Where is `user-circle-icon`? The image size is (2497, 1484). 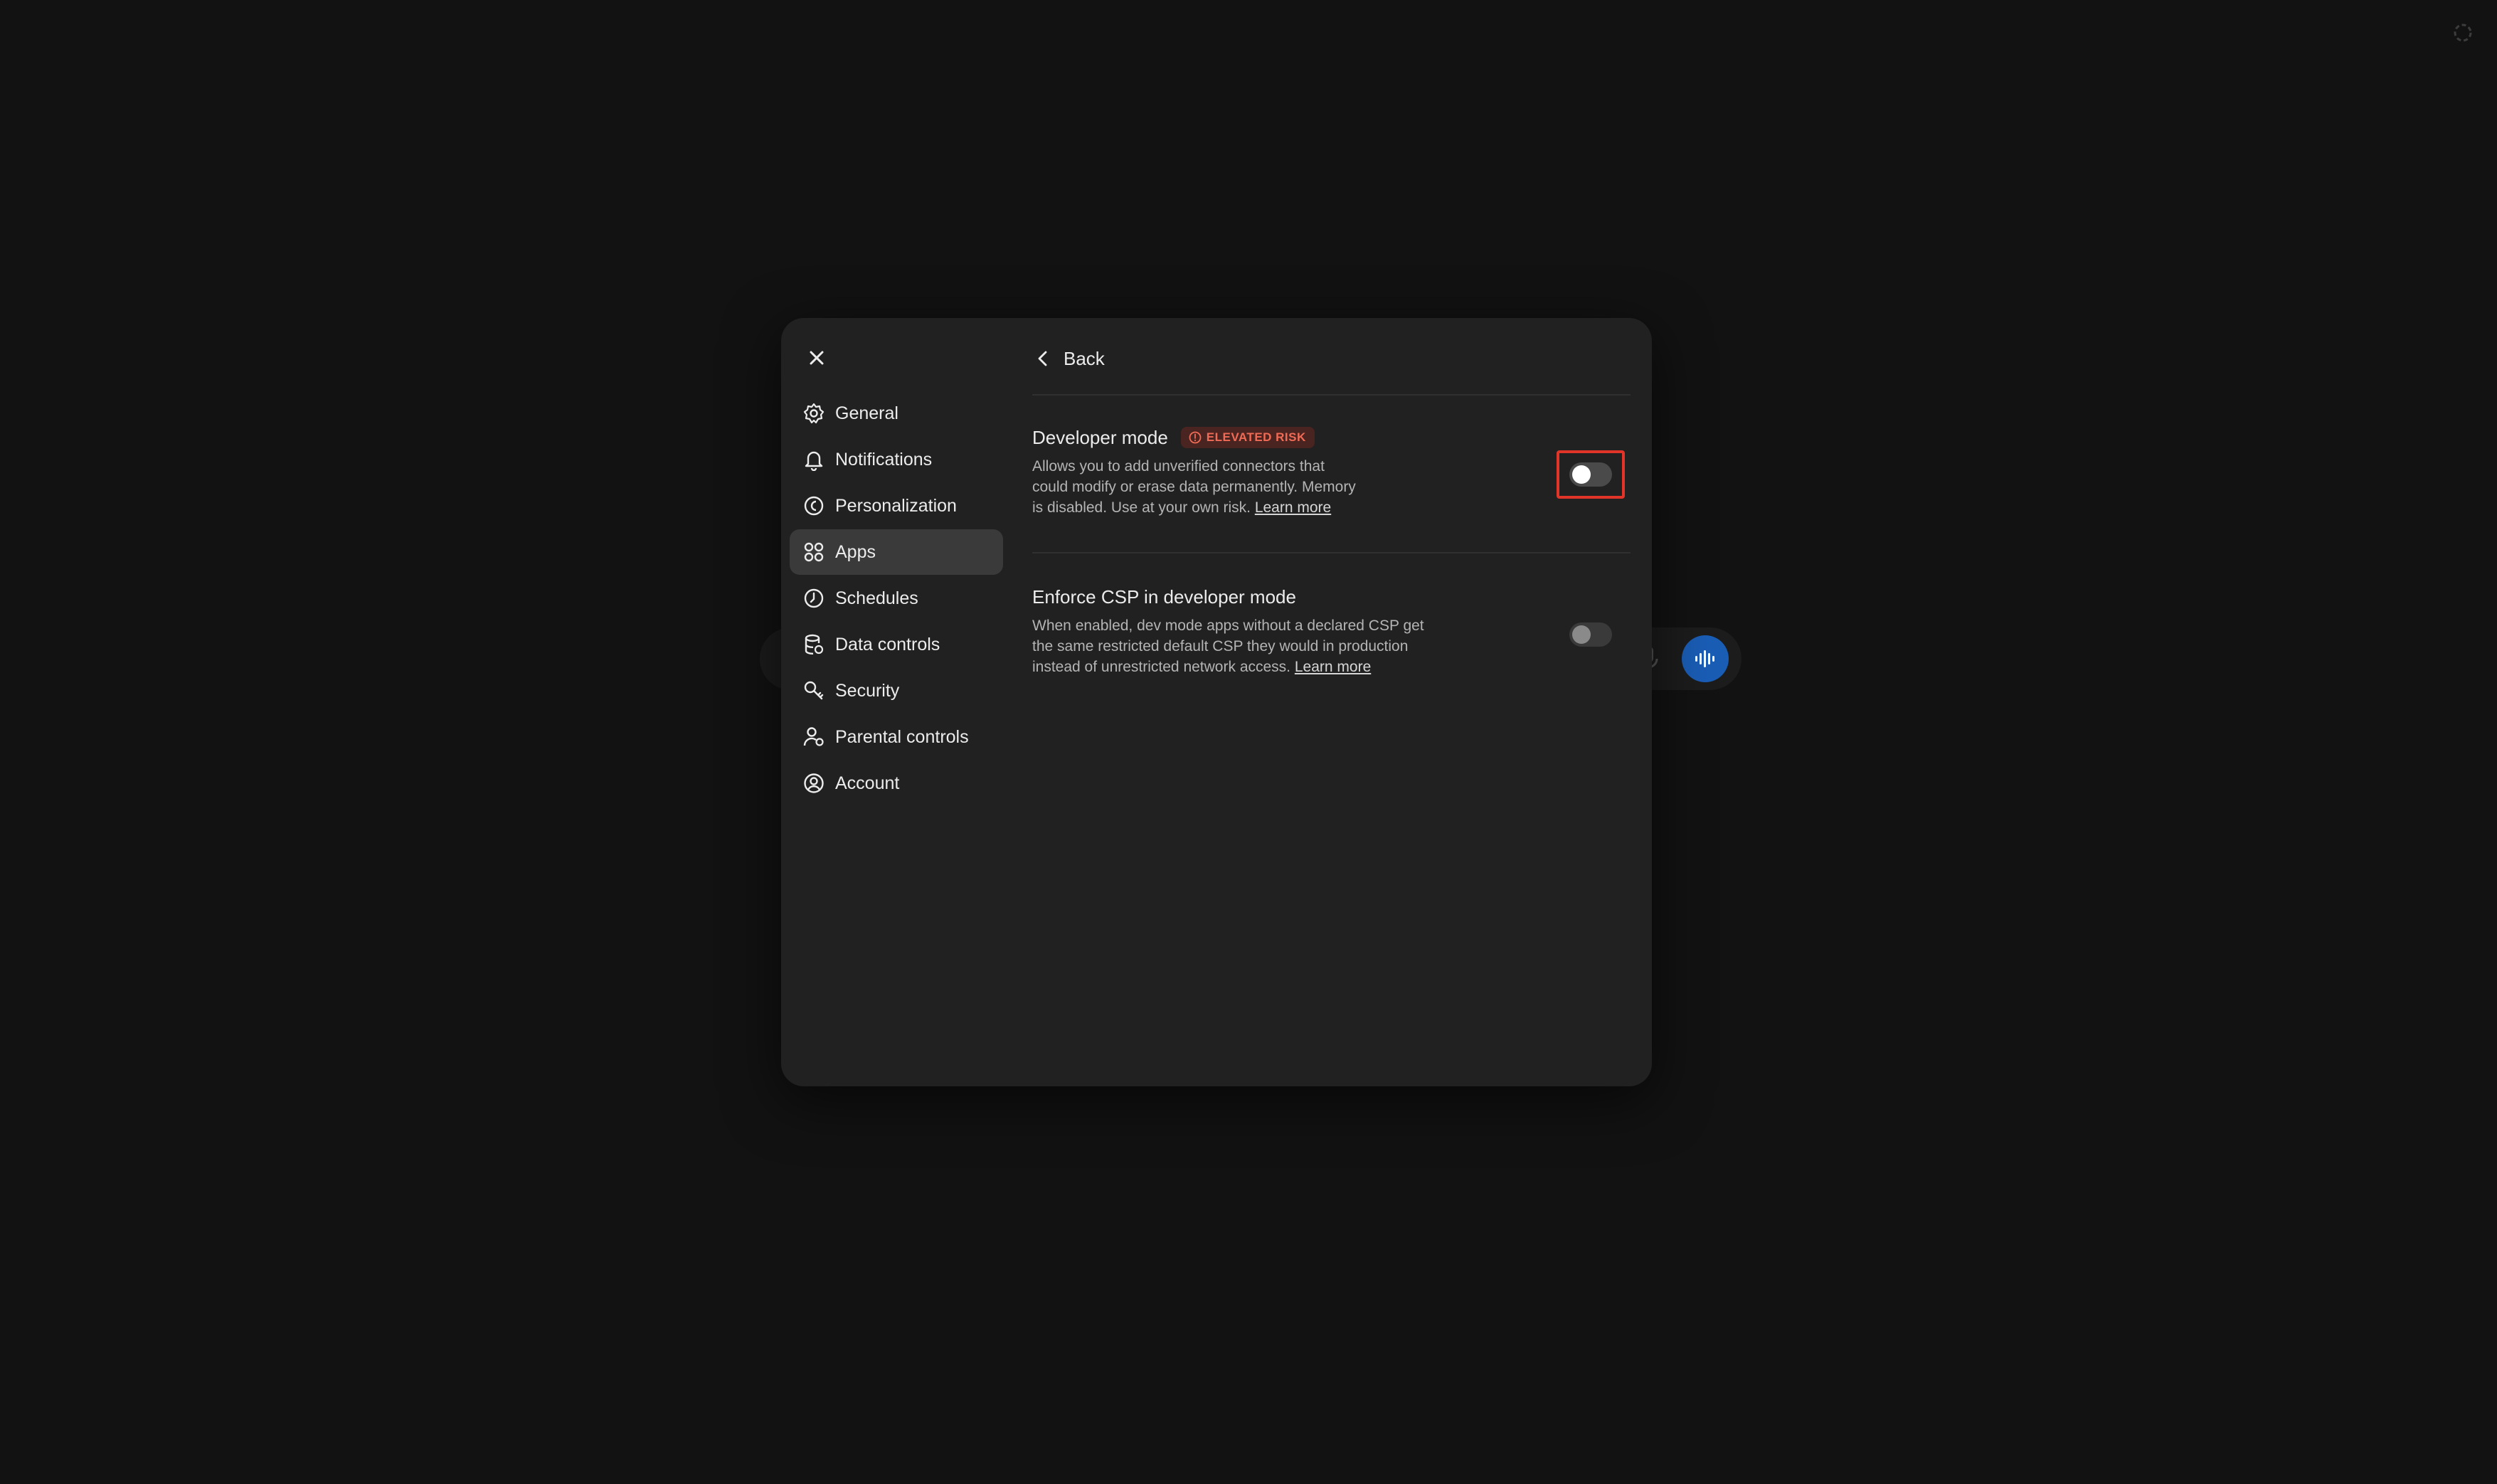
user-circle-icon is located at coordinates (814, 783).